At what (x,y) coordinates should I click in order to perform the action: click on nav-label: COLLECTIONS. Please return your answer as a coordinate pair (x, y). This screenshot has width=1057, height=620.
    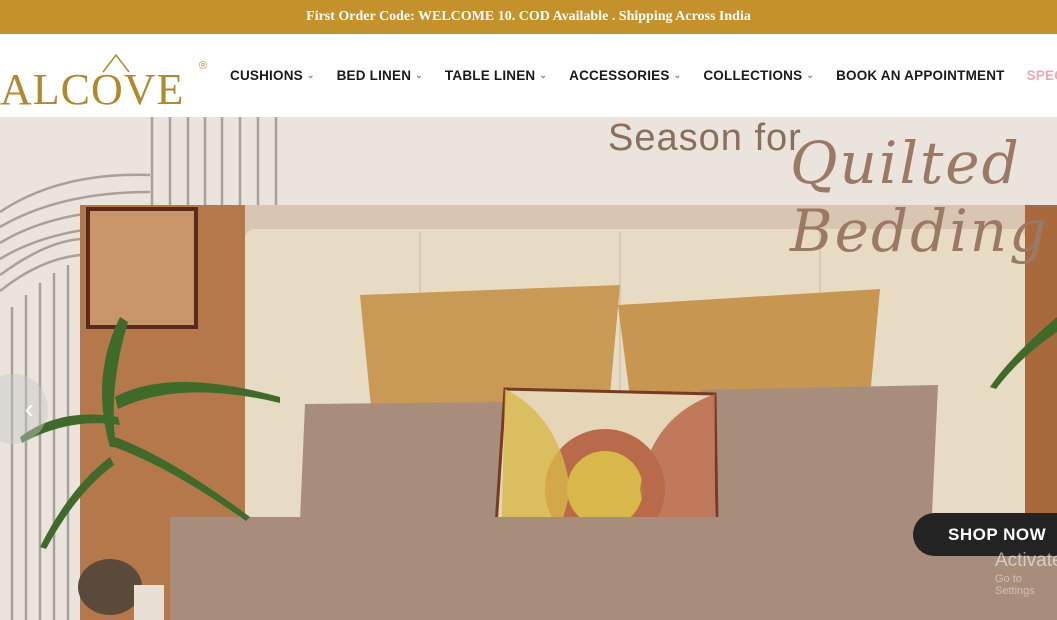
    Looking at the image, I should click on (753, 75).